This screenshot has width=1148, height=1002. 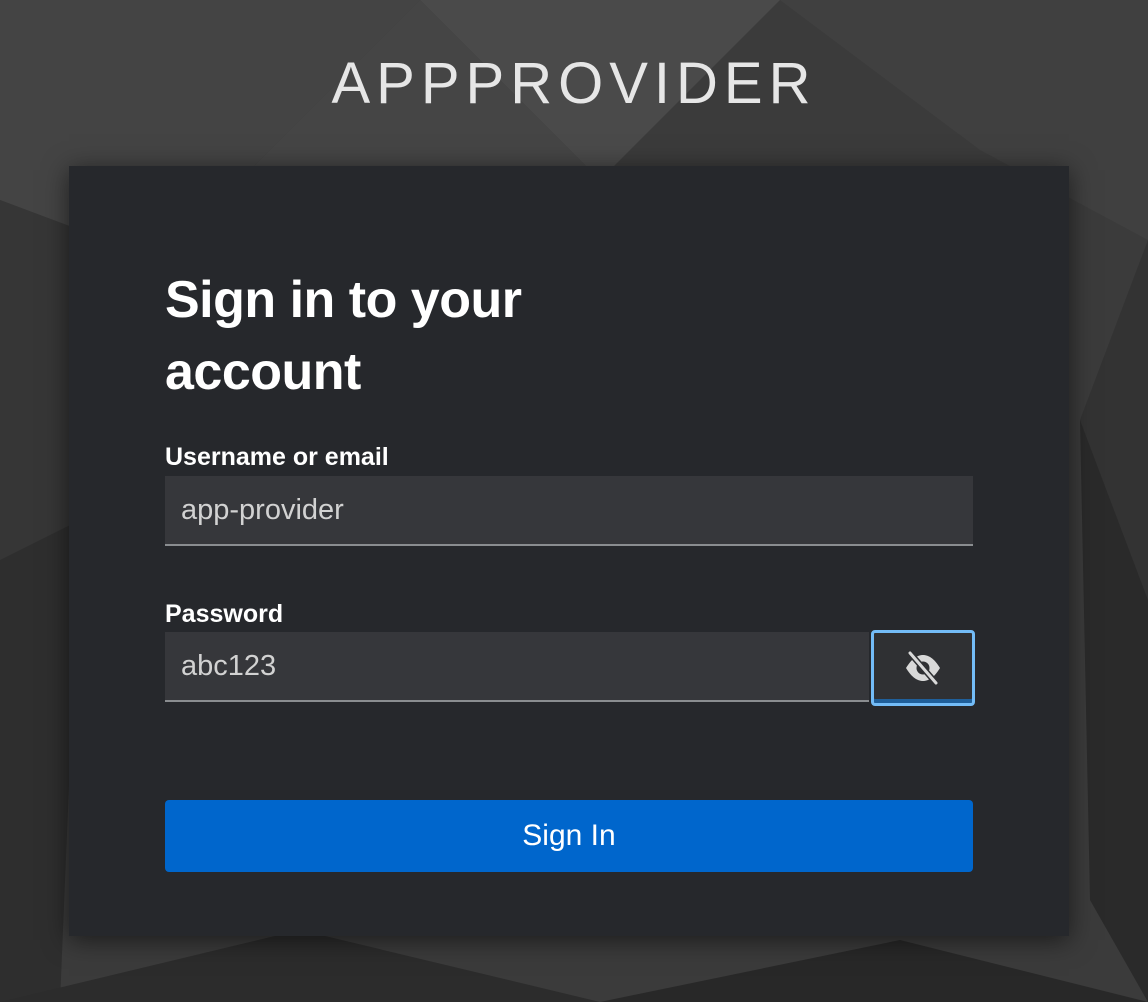 What do you see at coordinates (343, 336) in the screenshot?
I see `page-title: Sign in to your account` at bounding box center [343, 336].